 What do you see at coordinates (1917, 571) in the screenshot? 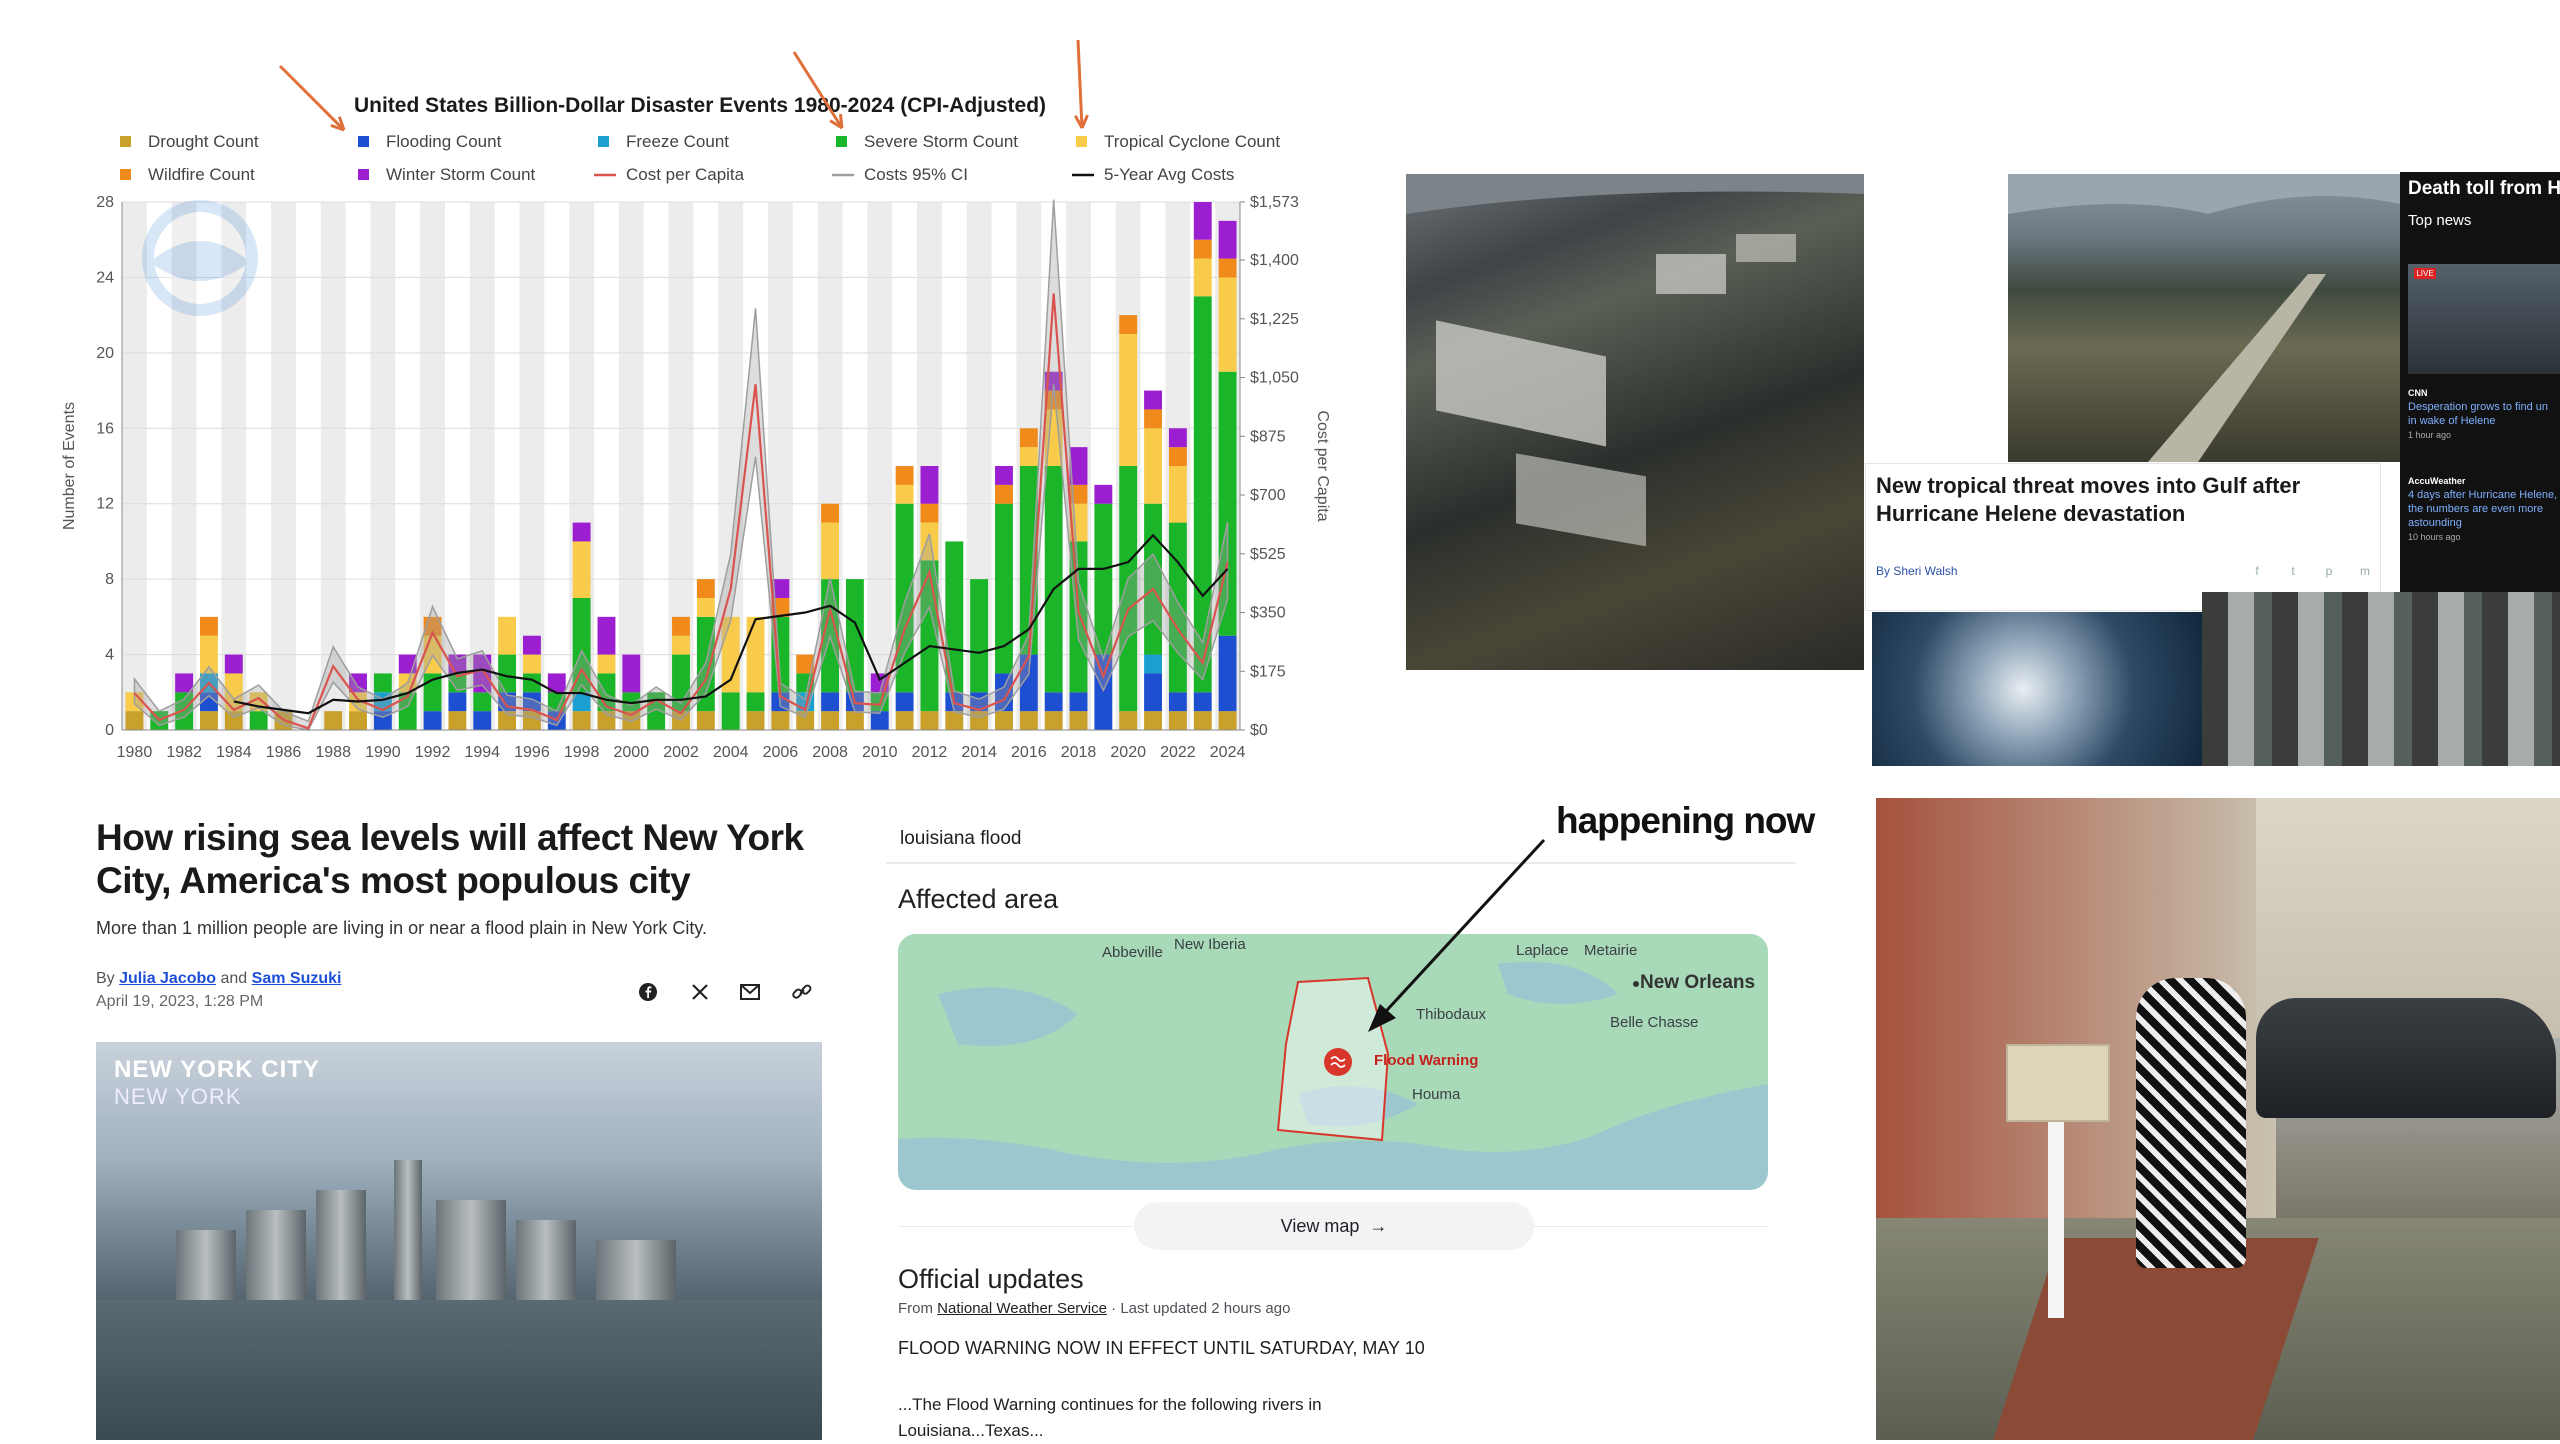
I see `news-byline: By Sheri Walsh` at bounding box center [1917, 571].